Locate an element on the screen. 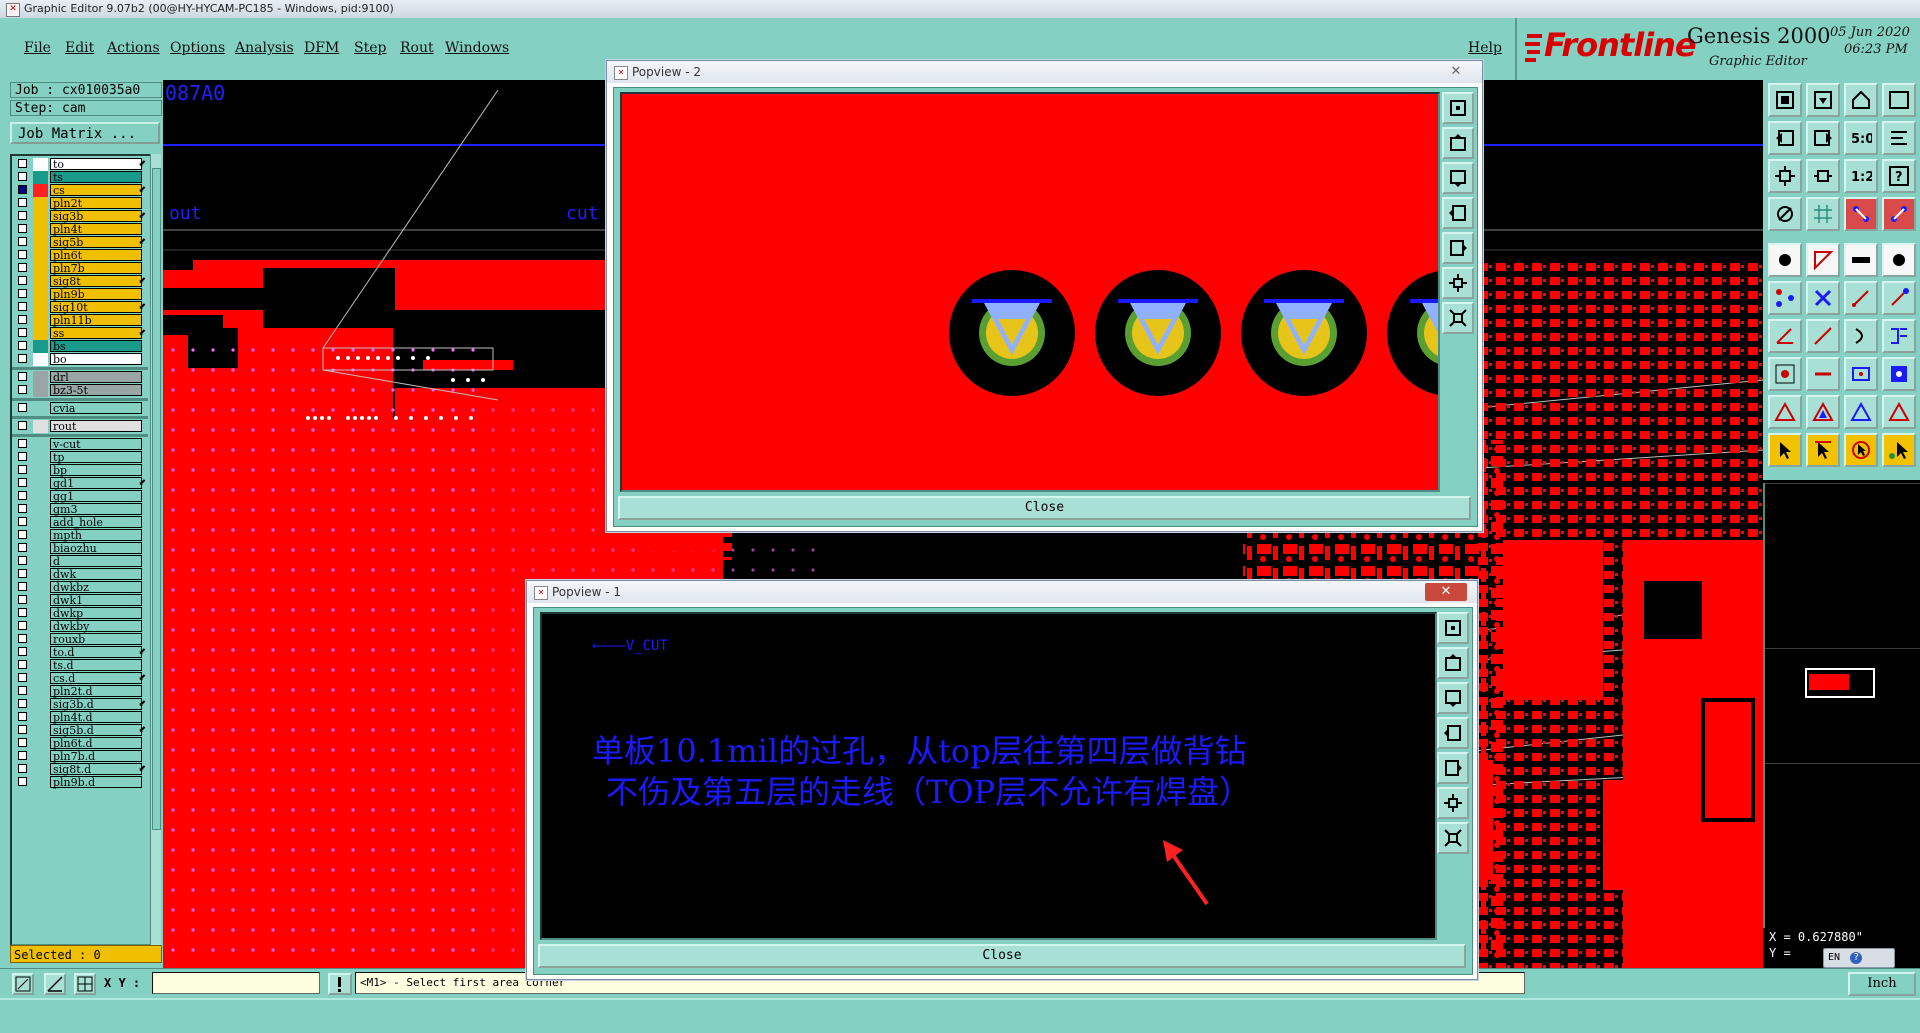  menu-file: File is located at coordinates (37, 48).